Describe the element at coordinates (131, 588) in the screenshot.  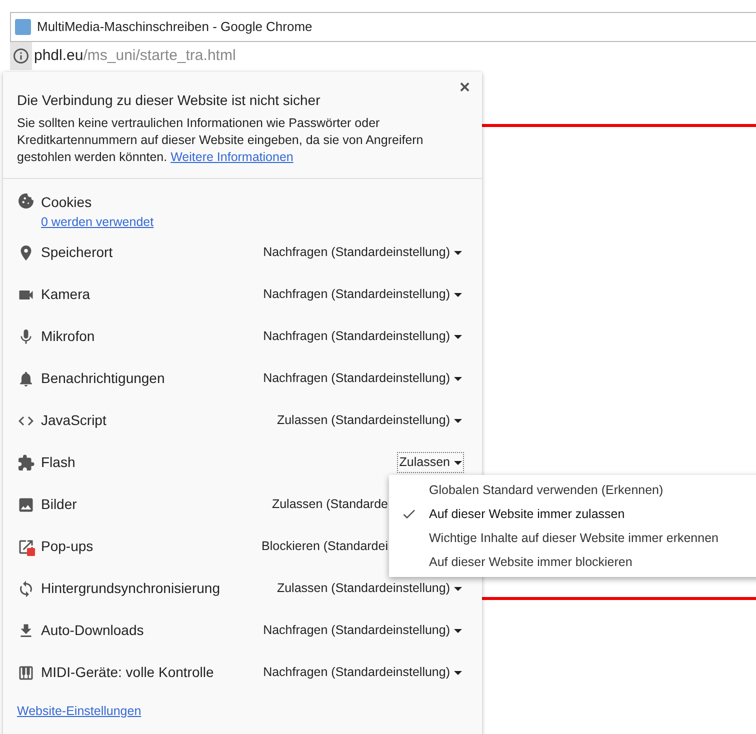
I see `permission-label: Hintergrundsynchronisierung` at that location.